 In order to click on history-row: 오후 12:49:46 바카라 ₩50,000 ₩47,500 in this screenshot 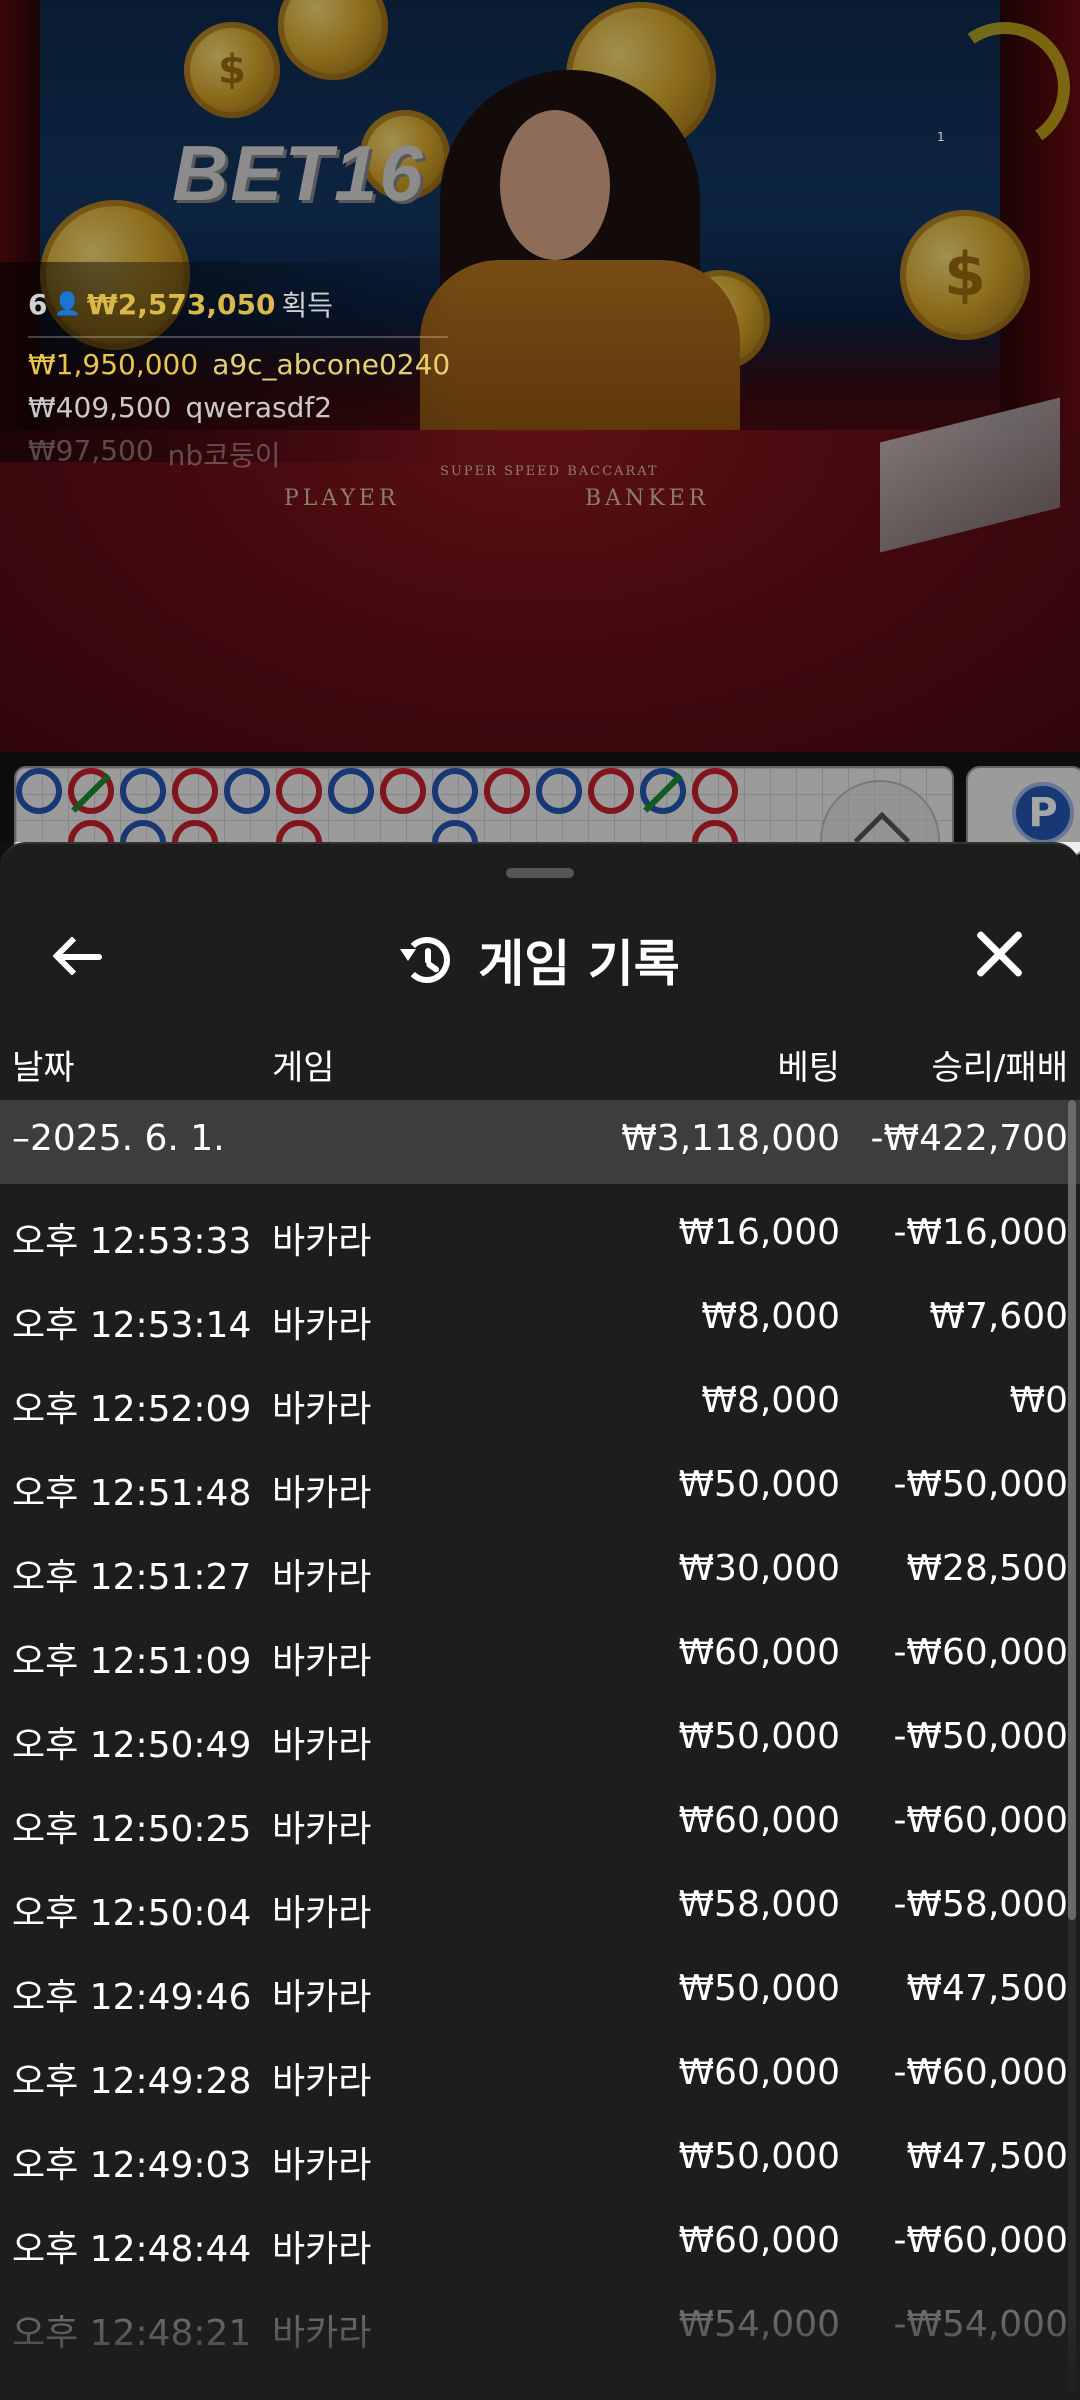, I will do `click(540, 1992)`.